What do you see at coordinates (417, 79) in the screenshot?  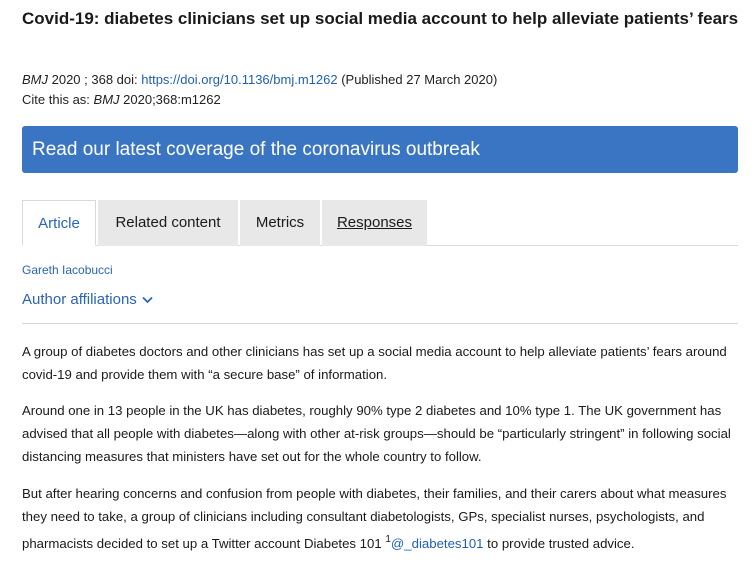 I see `published-date: (Published 27 March 2020)` at bounding box center [417, 79].